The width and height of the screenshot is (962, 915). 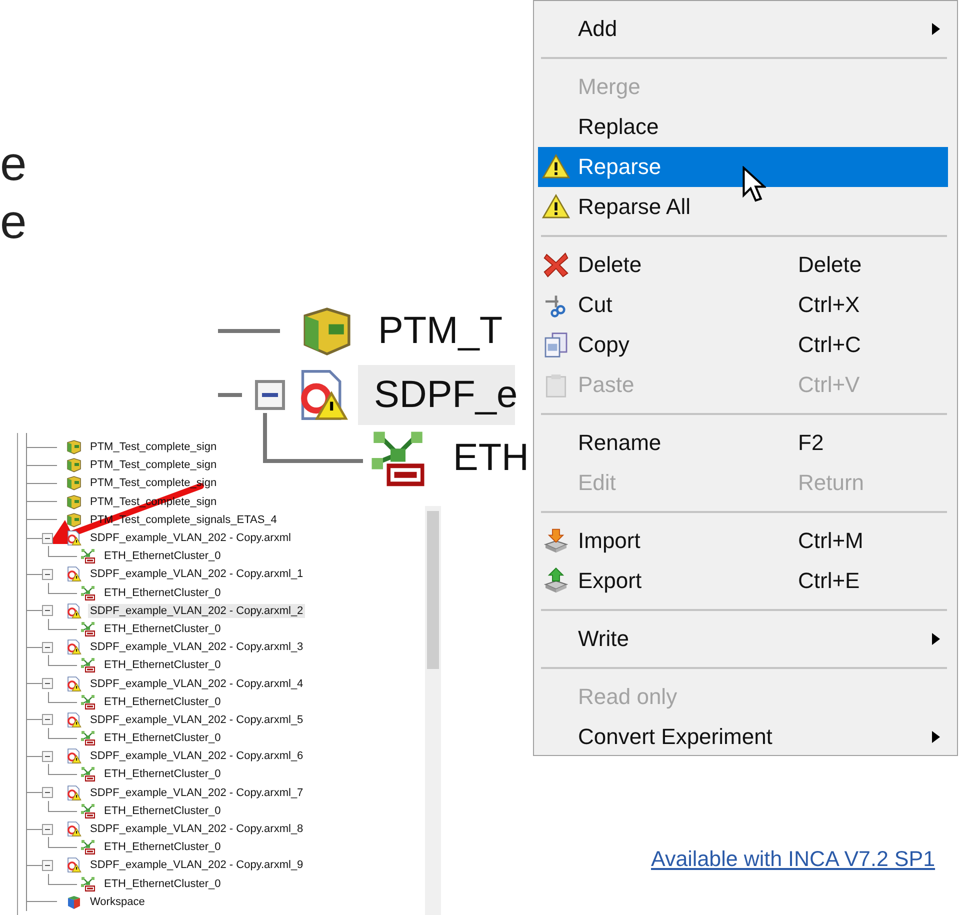 I want to click on scrollbar, so click(x=433, y=710).